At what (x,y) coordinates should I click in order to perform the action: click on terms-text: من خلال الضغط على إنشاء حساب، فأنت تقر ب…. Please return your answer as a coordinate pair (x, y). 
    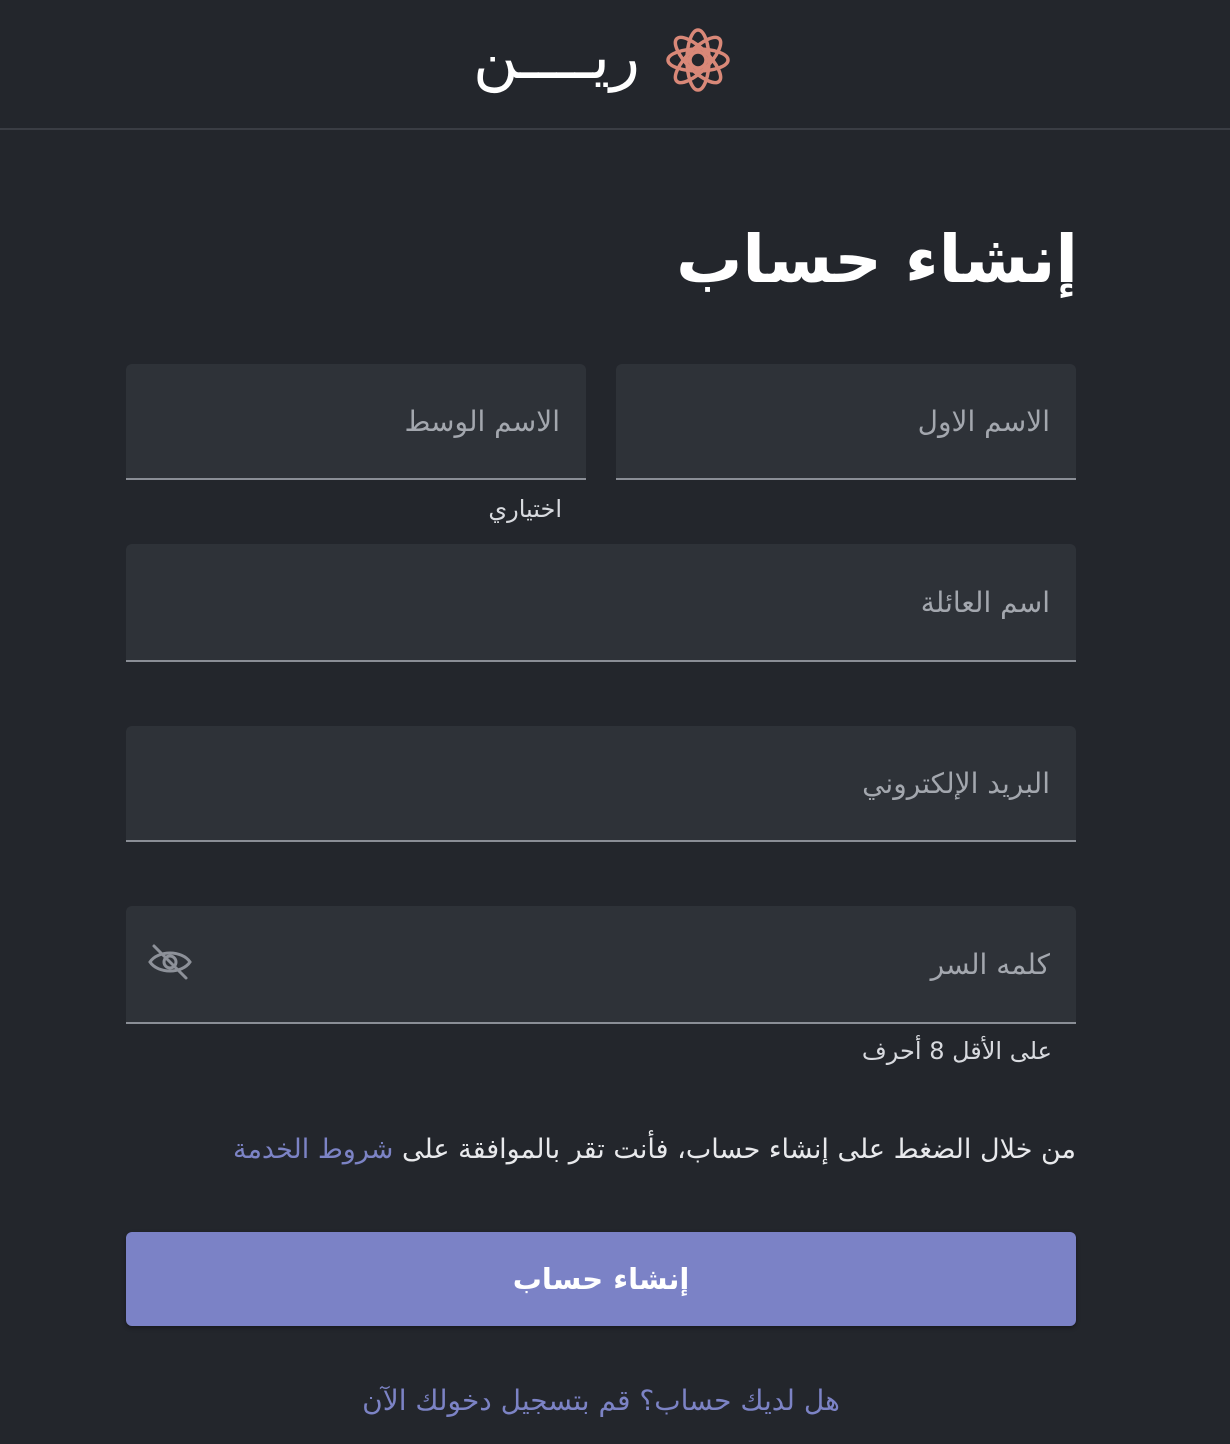
    Looking at the image, I should click on (601, 1150).